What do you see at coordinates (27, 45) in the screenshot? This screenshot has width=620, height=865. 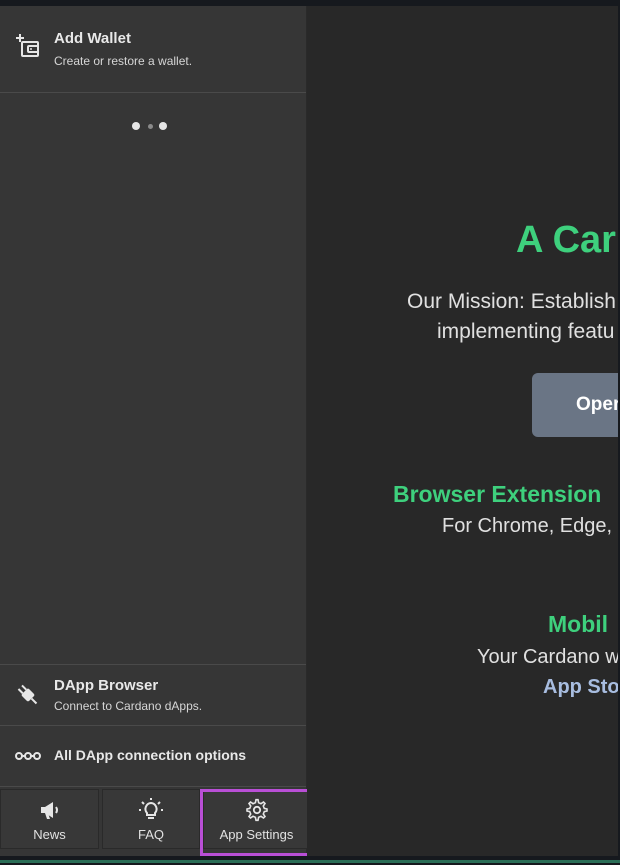 I see `add-wallet-icon` at bounding box center [27, 45].